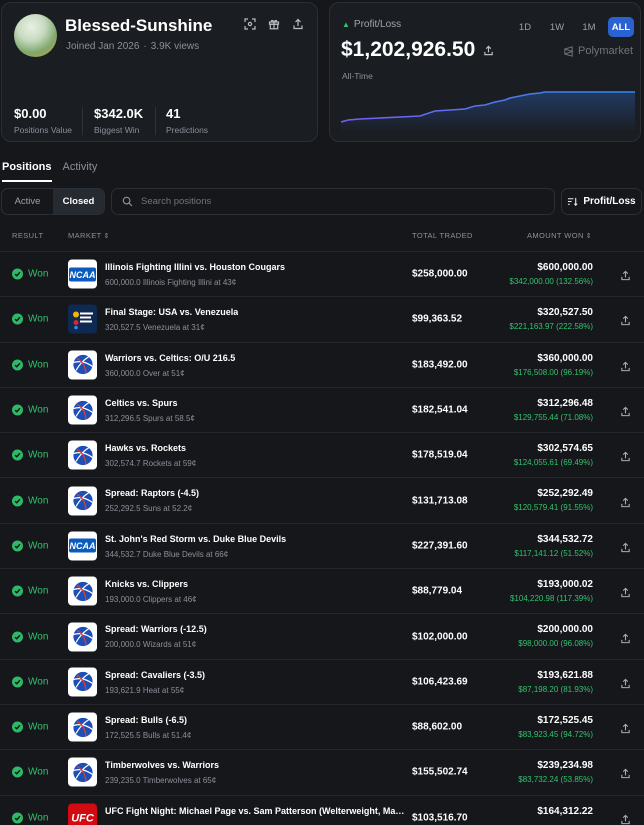 The width and height of the screenshot is (644, 825). What do you see at coordinates (78, 201) in the screenshot?
I see `filter-closed-button: Closed` at bounding box center [78, 201].